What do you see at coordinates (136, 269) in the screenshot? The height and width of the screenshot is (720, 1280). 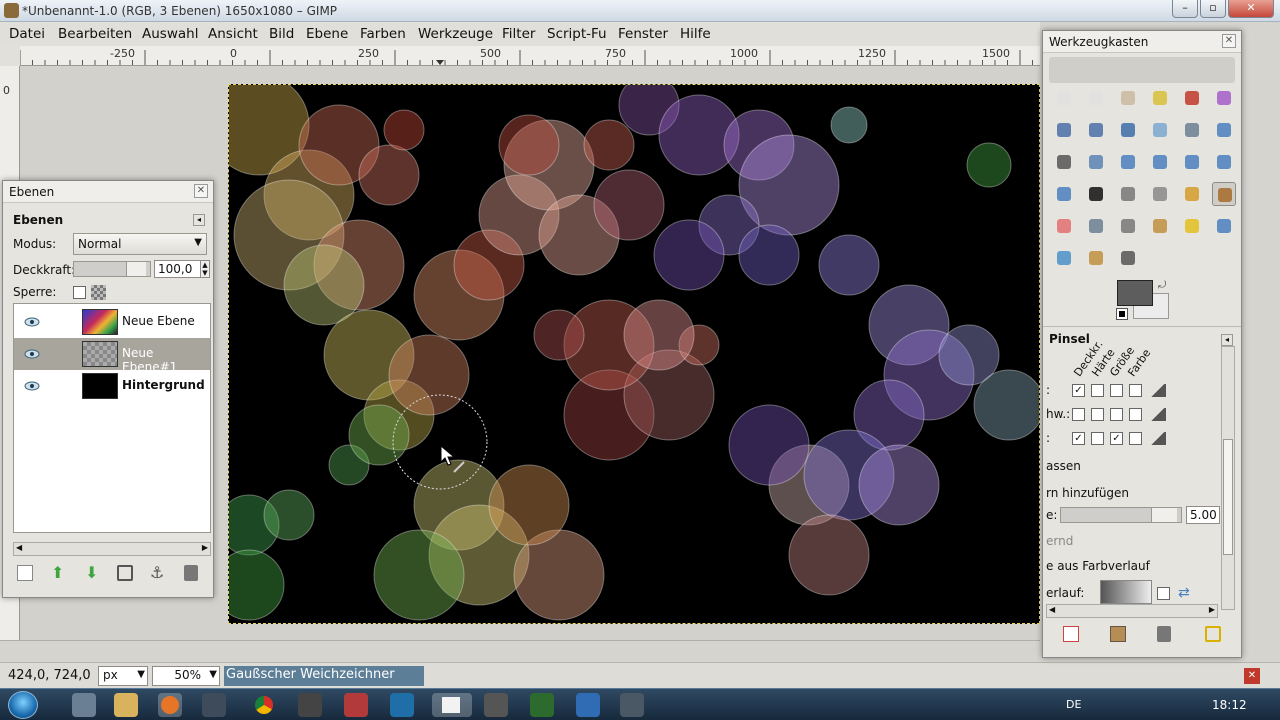 I see `slider-thumb` at bounding box center [136, 269].